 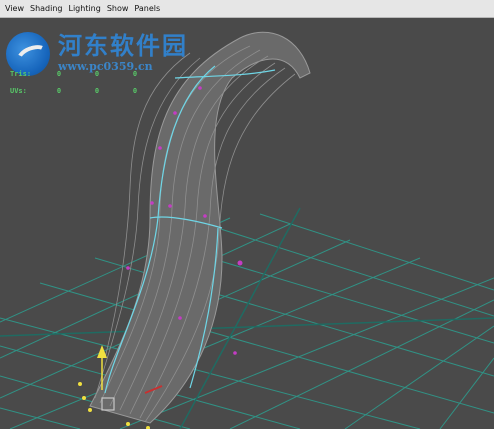 What do you see at coordinates (18, 91) in the screenshot?
I see `hud-label: UVs:` at bounding box center [18, 91].